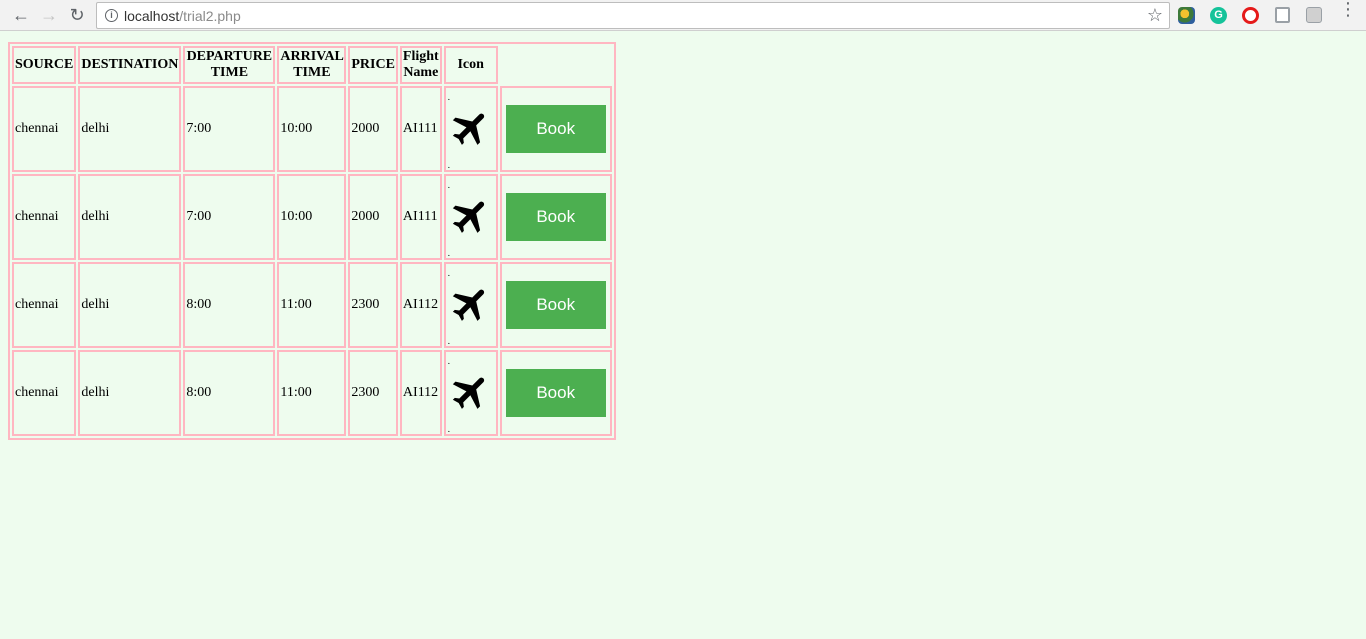 This screenshot has height=639, width=1366. Describe the element at coordinates (633, 15) in the screenshot. I see `address-bar: i localhost/trial2.php ☆` at that location.